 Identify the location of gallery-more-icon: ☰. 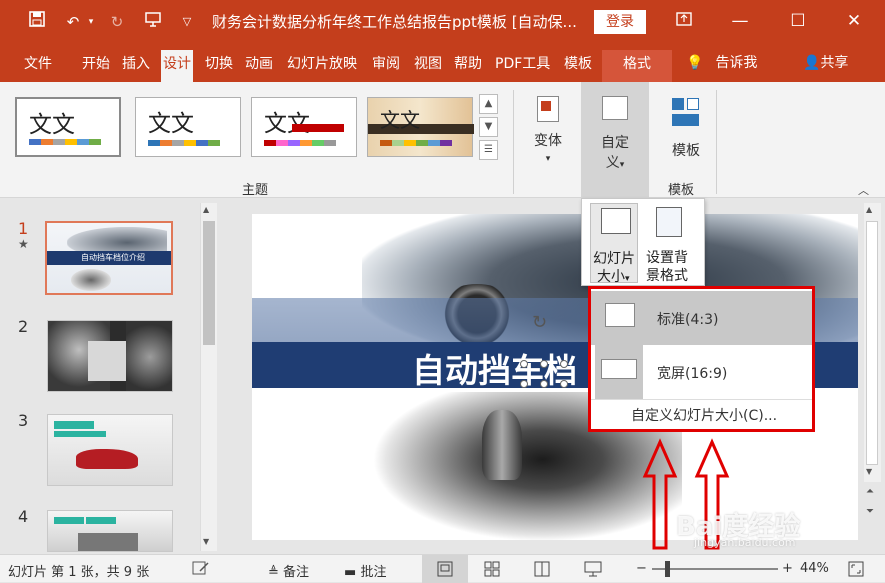
(488, 150).